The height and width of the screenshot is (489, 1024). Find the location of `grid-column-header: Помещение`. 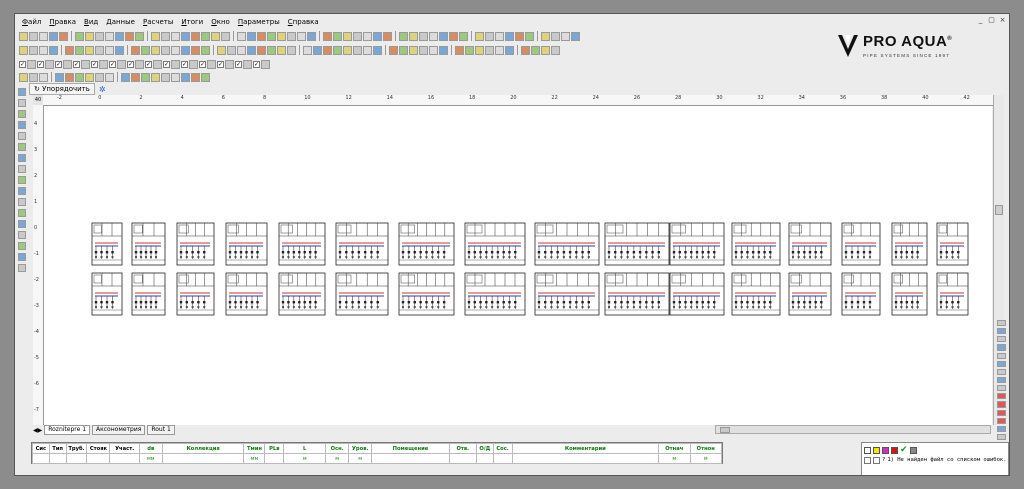

grid-column-header: Помещение is located at coordinates (410, 448).